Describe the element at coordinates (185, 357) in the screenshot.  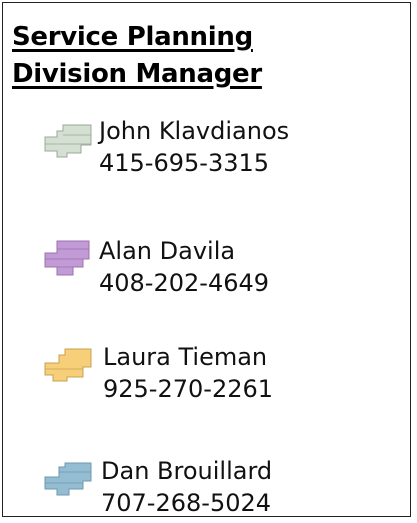
I see `division-manager-name: Laura Tieman` at that location.